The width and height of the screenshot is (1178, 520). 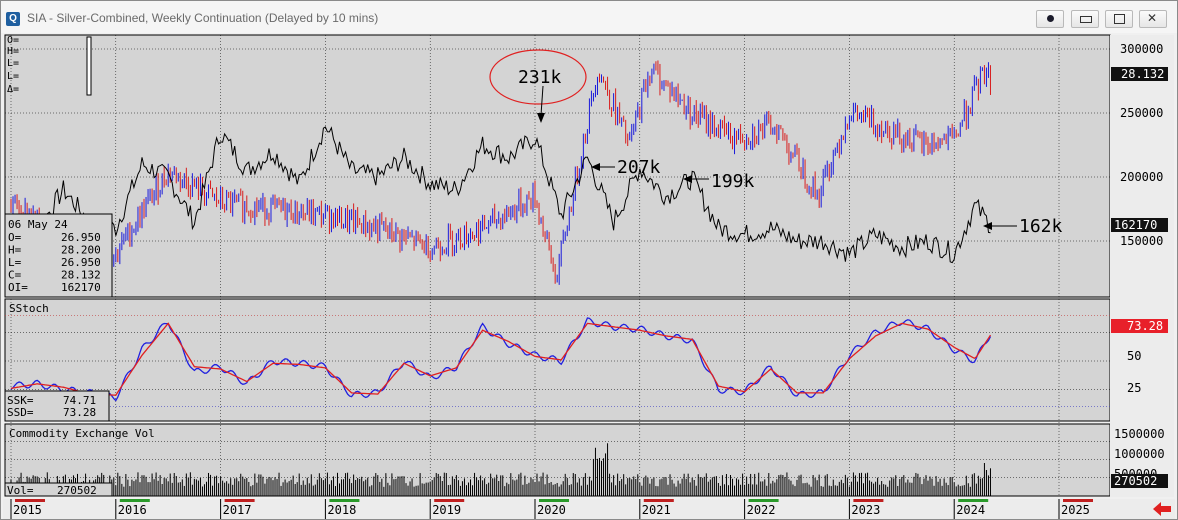 I want to click on time-axis-label: 2015, so click(x=27, y=510).